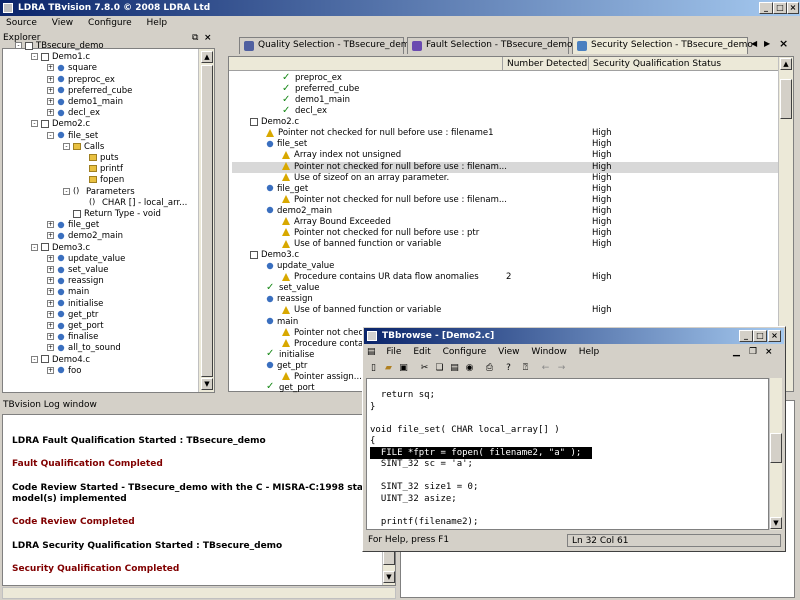 Image resolution: width=800 pixels, height=600 pixels. What do you see at coordinates (424, 368) in the screenshot?
I see `cut-icon: ✂` at bounding box center [424, 368].